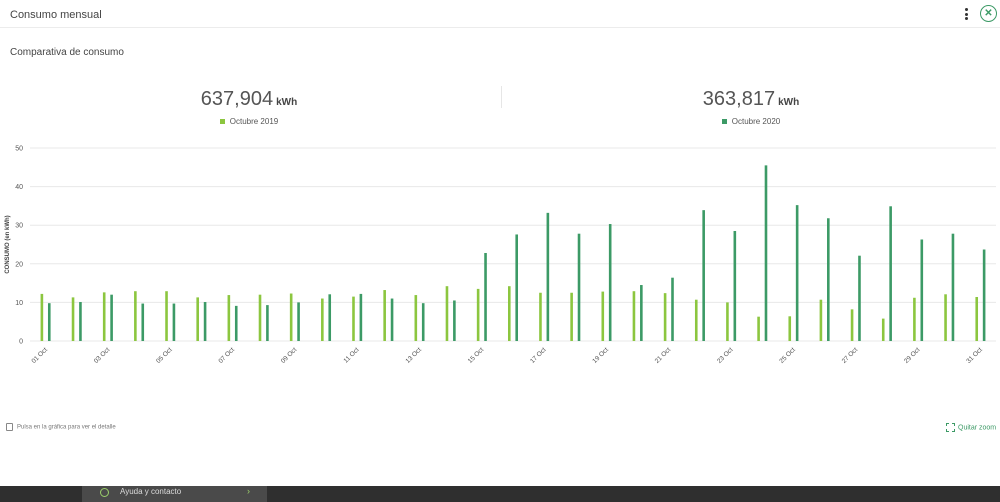  I want to click on legend-label: Octubre 2020, so click(756, 121).